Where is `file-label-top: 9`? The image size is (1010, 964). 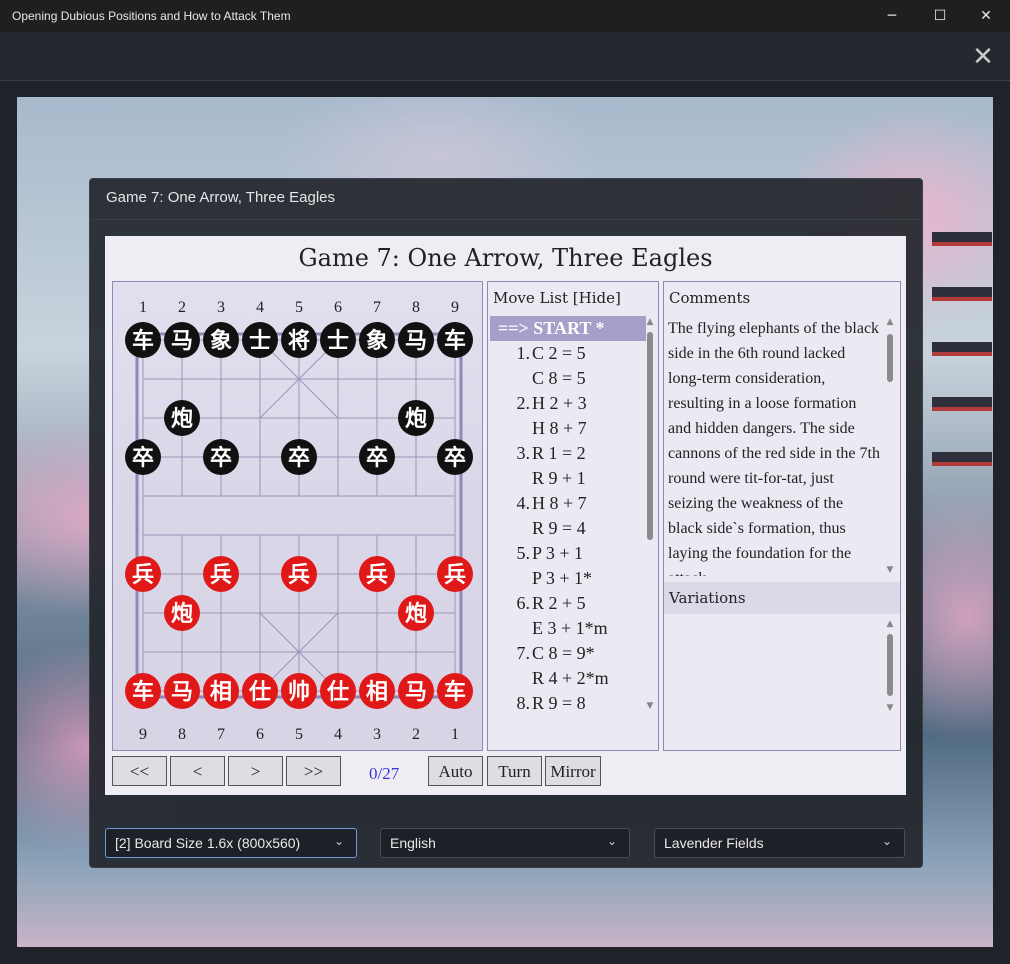
file-label-top: 9 is located at coordinates (455, 307).